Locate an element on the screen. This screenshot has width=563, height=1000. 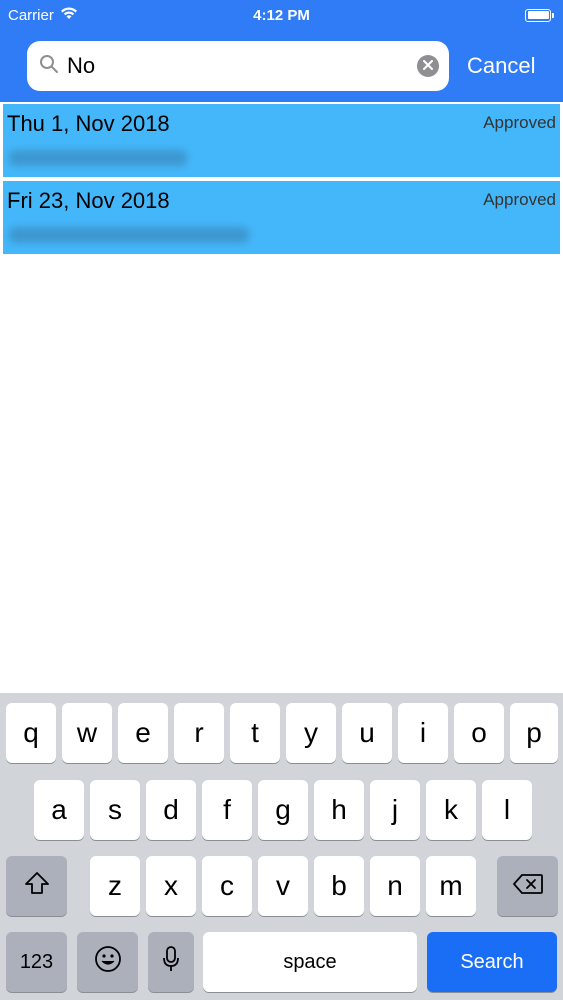
shift-key is located at coordinates (36, 886).